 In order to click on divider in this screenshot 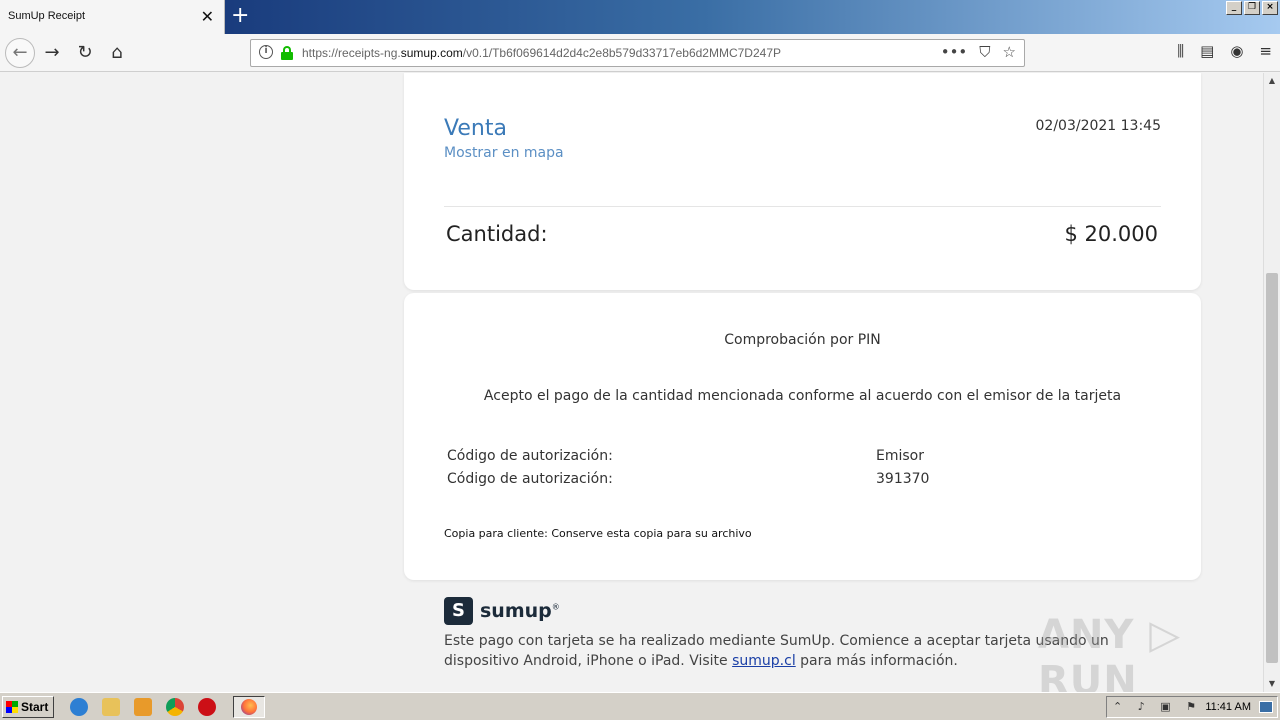, I will do `click(802, 206)`.